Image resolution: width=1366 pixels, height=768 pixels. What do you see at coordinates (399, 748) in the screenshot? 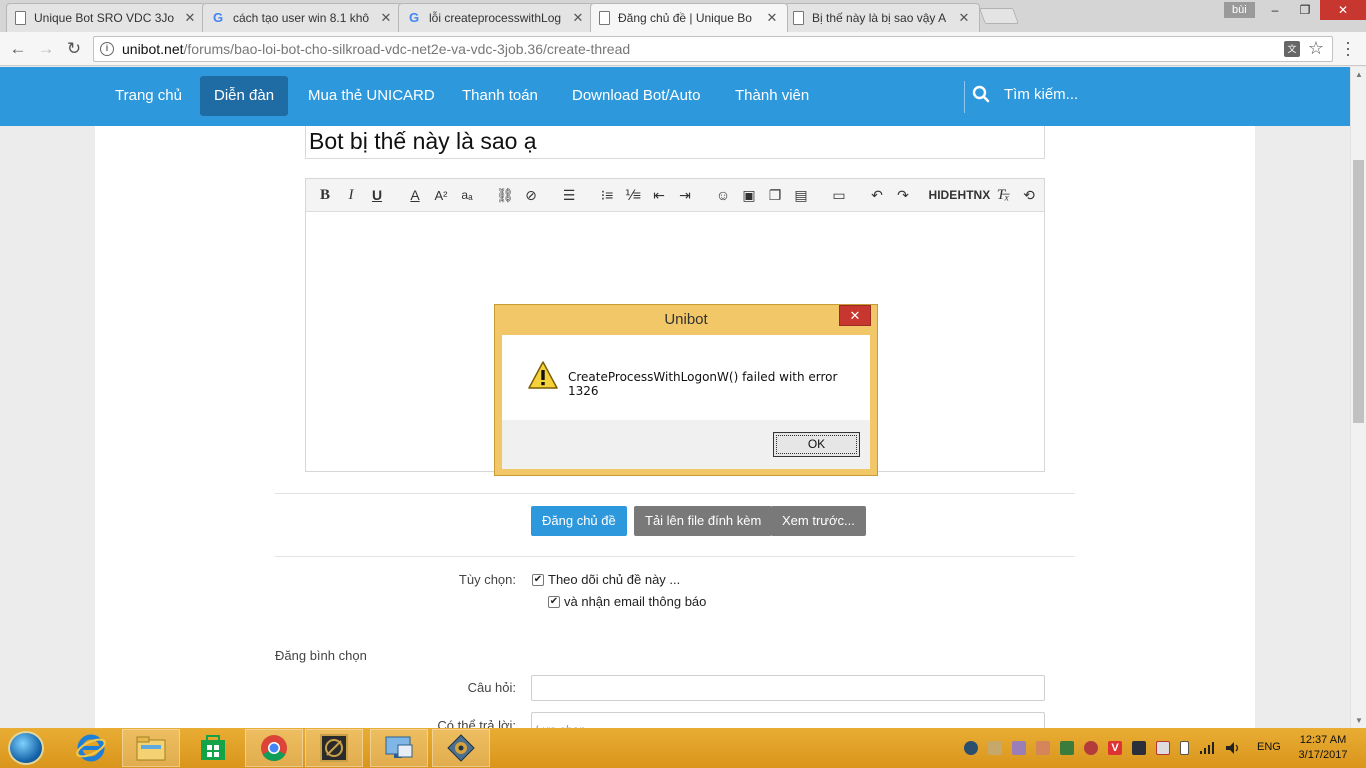
I see `remote-desktop-icon` at bounding box center [399, 748].